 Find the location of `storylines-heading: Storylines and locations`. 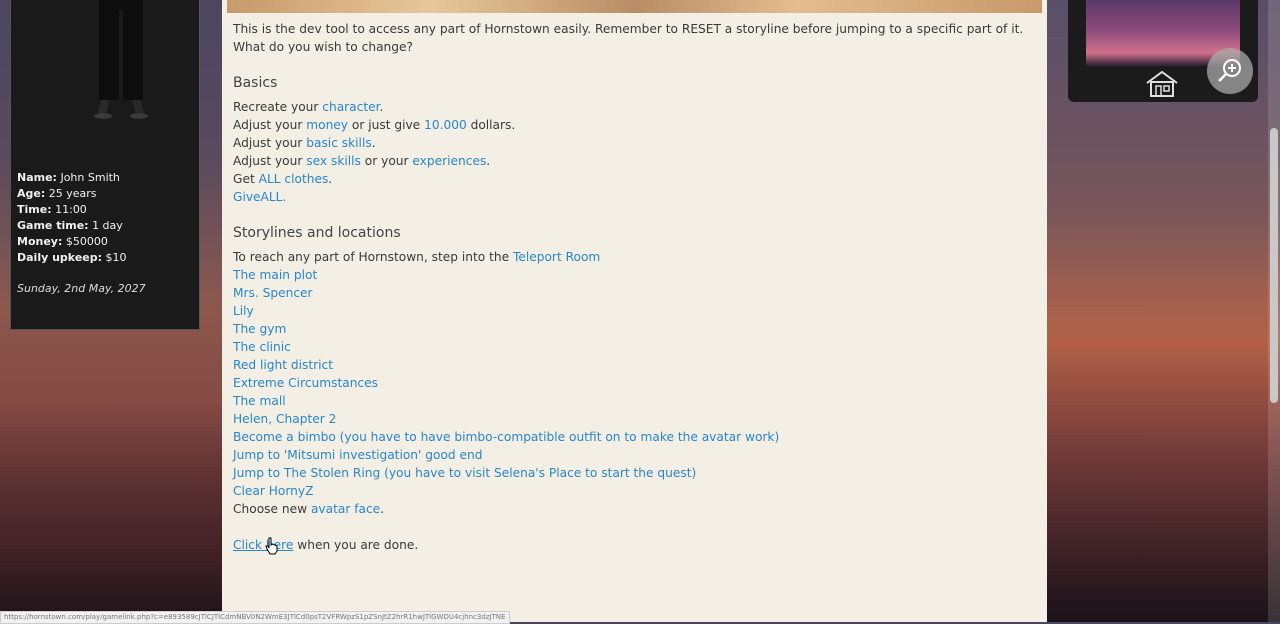

storylines-heading: Storylines and locations is located at coordinates (317, 233).